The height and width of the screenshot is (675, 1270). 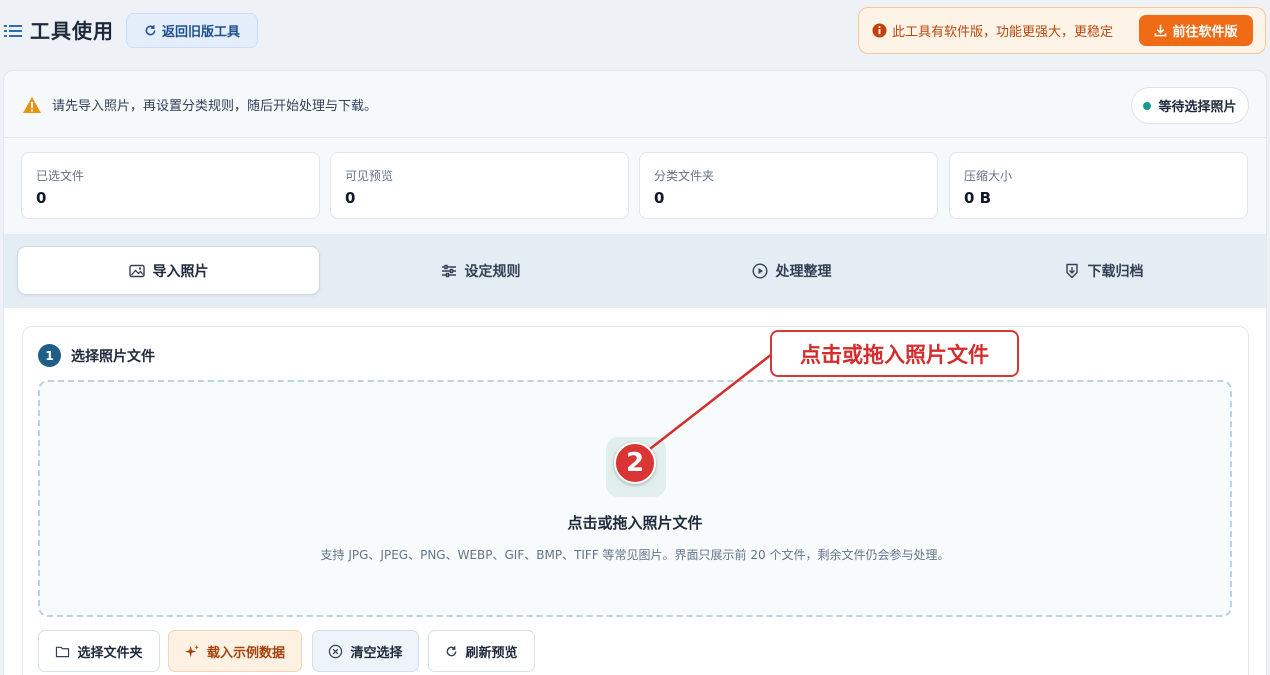 What do you see at coordinates (49, 355) in the screenshot?
I see `step-number-badge: 1` at bounding box center [49, 355].